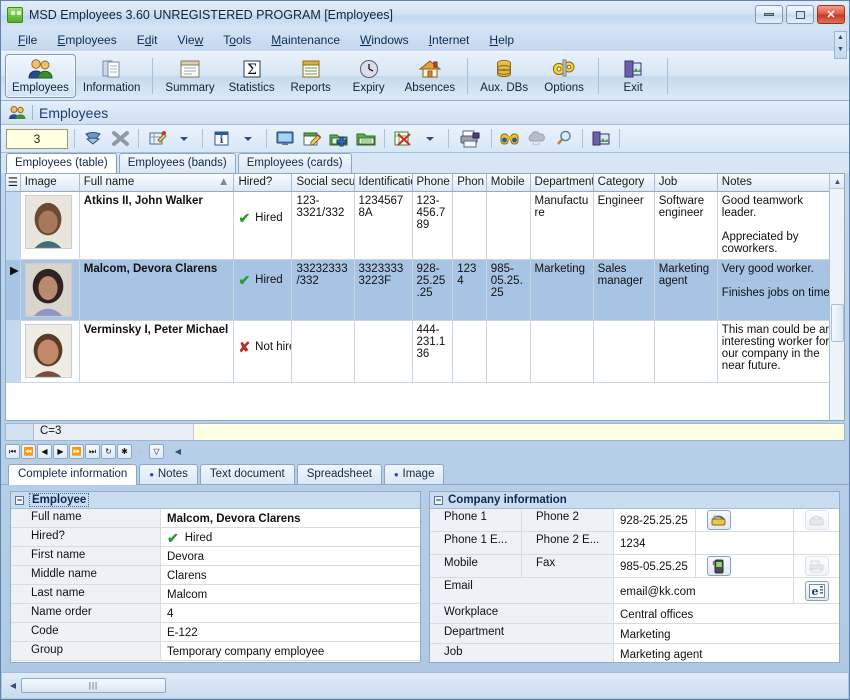 The height and width of the screenshot is (700, 850). Describe the element at coordinates (508, 183) in the screenshot. I see `column-mobile: Mobile` at that location.